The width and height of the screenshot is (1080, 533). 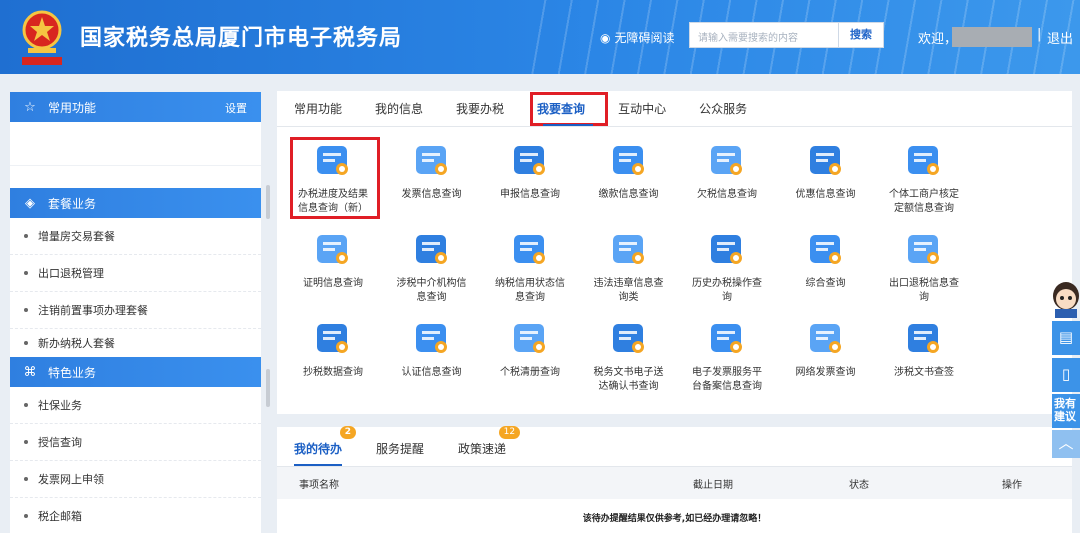 I want to click on query-item: 发票信息查询, so click(x=432, y=171).